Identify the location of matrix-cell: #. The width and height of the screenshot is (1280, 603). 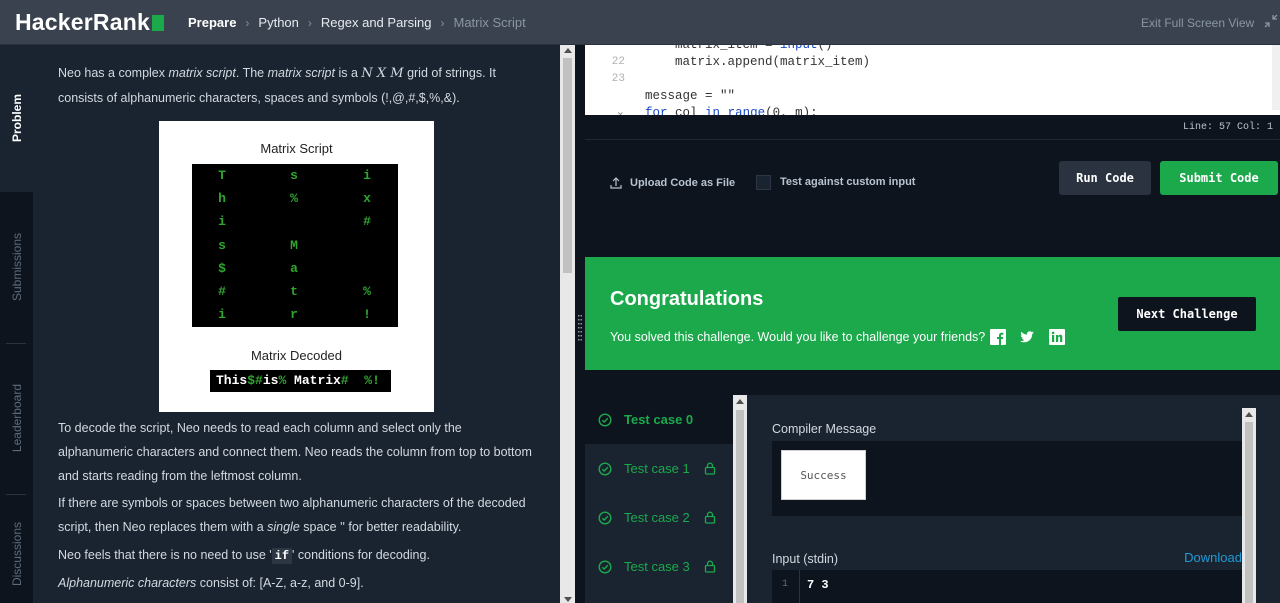
(222, 291).